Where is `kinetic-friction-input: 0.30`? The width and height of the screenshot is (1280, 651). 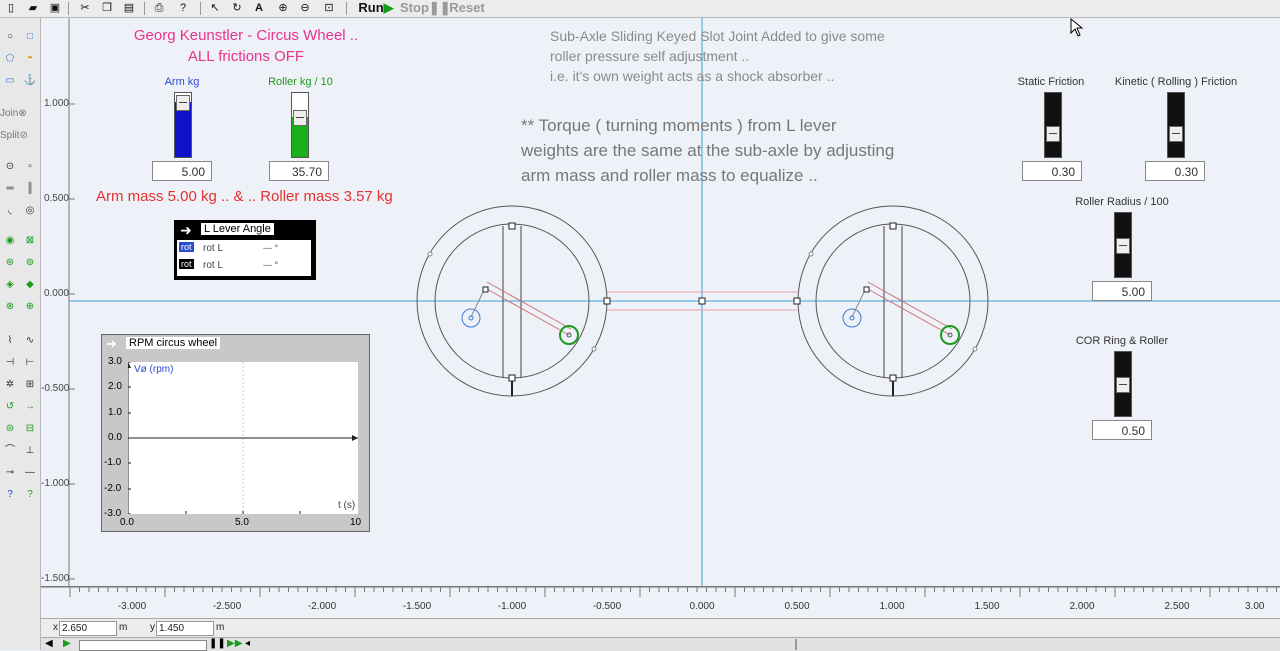 kinetic-friction-input: 0.30 is located at coordinates (1175, 171).